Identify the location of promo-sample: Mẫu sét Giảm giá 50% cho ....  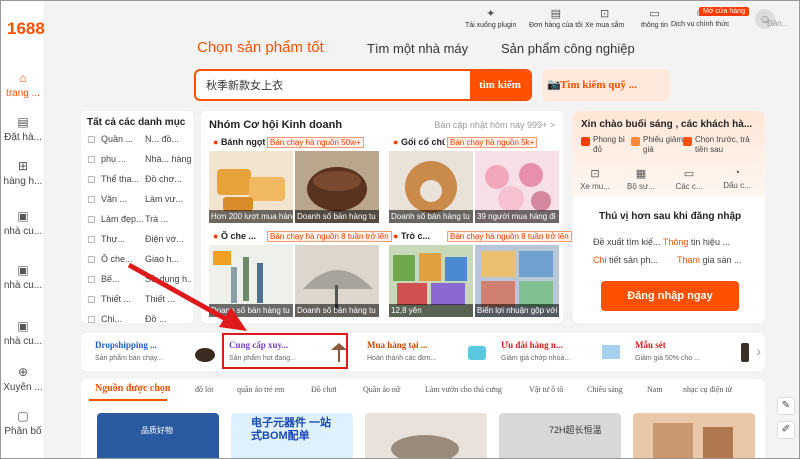
(696, 352).